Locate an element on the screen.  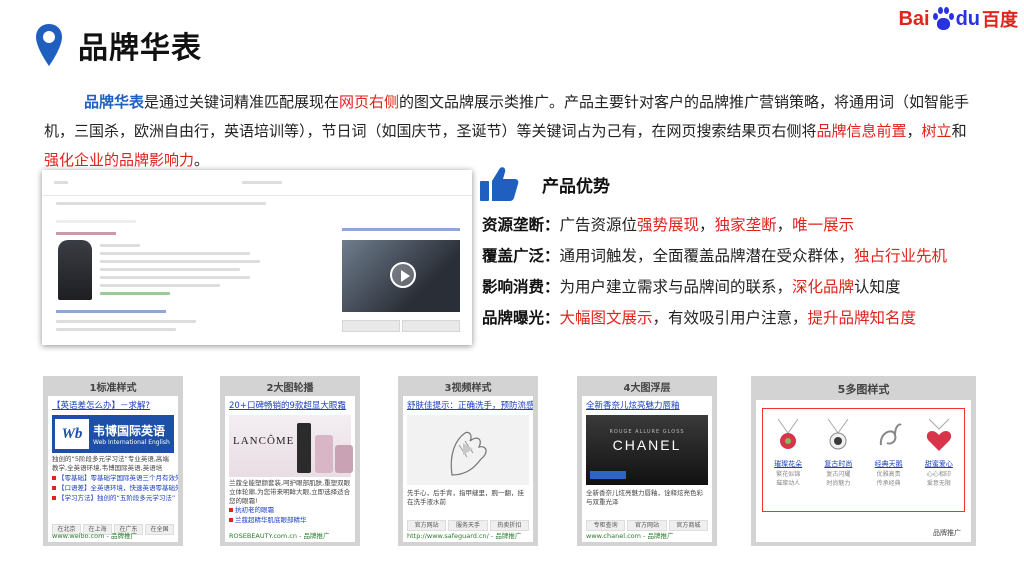
card-link: 【零基础】零基础学国际英语三个月有效外语培训 is located at coordinates (113, 478).